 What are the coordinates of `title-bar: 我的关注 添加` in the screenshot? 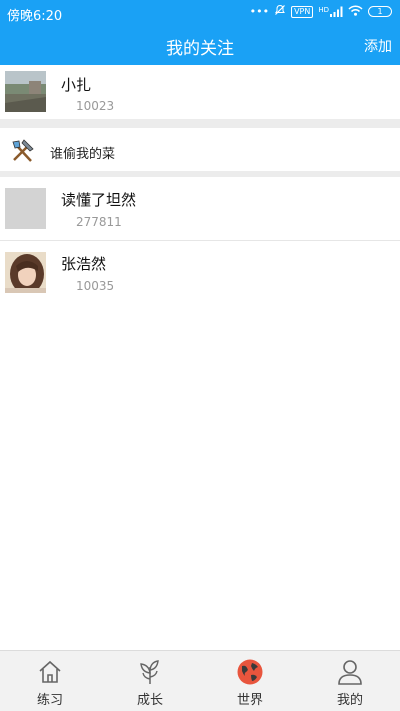 It's located at (200, 45).